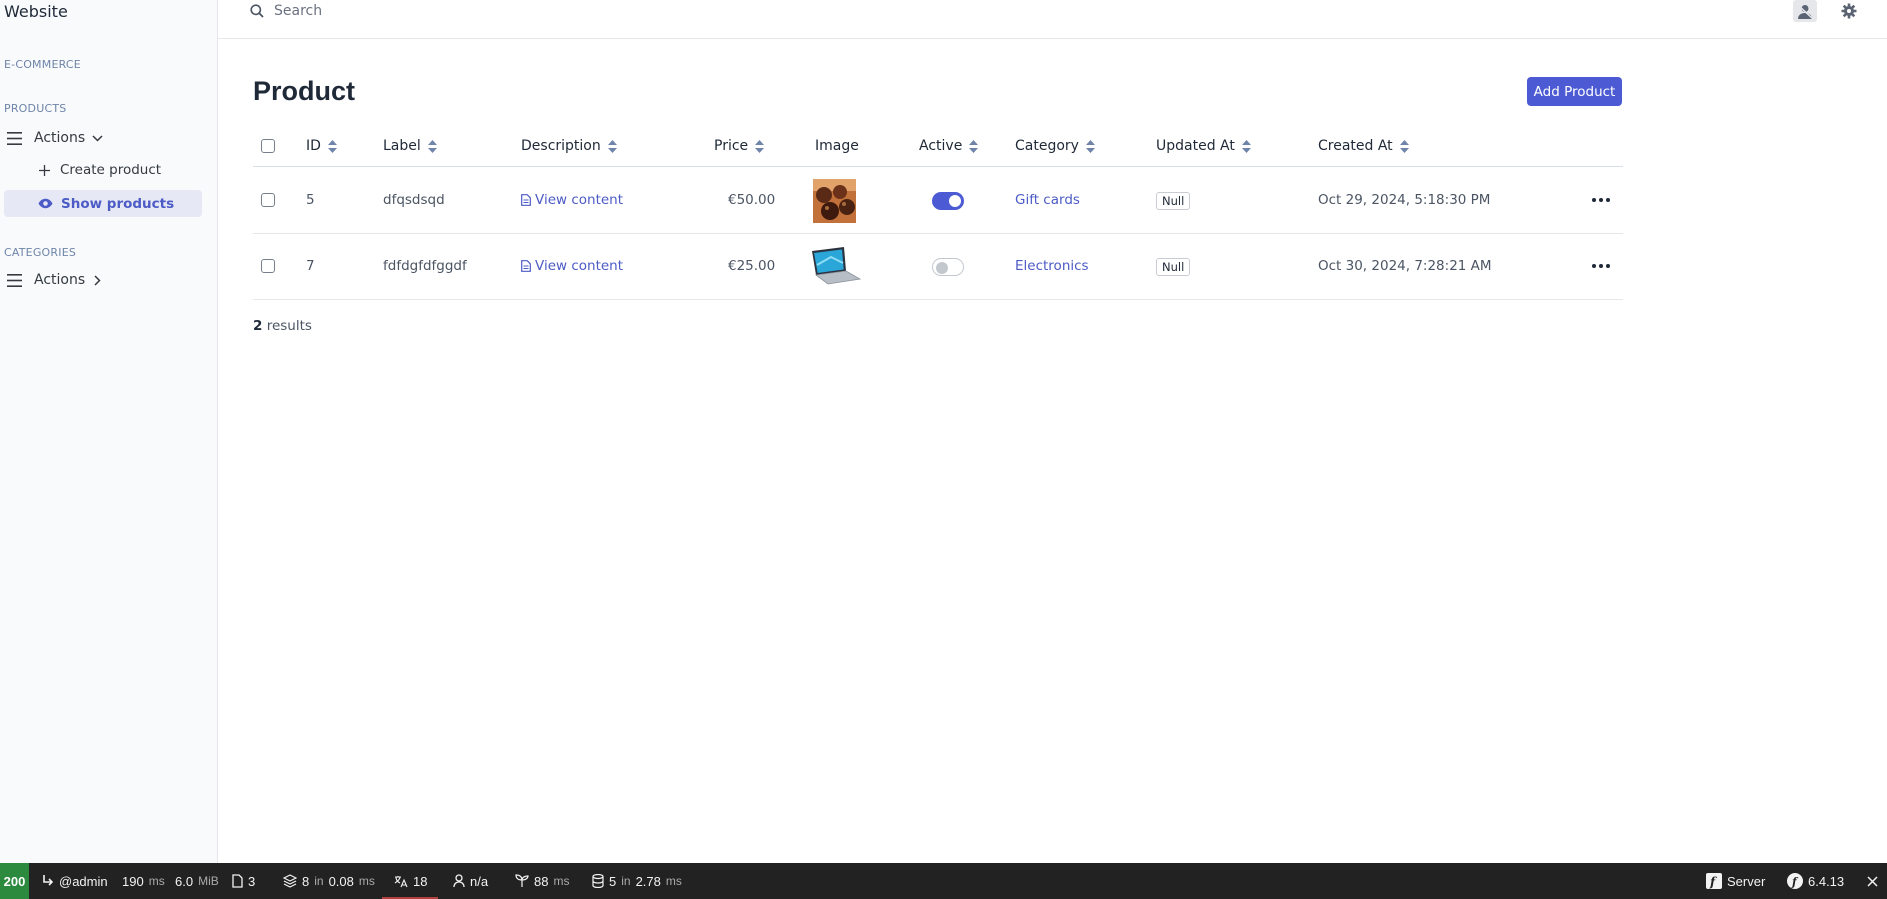 This screenshot has width=1887, height=899. Describe the element at coordinates (1052, 266) in the screenshot. I see `category-link: Electronics` at that location.